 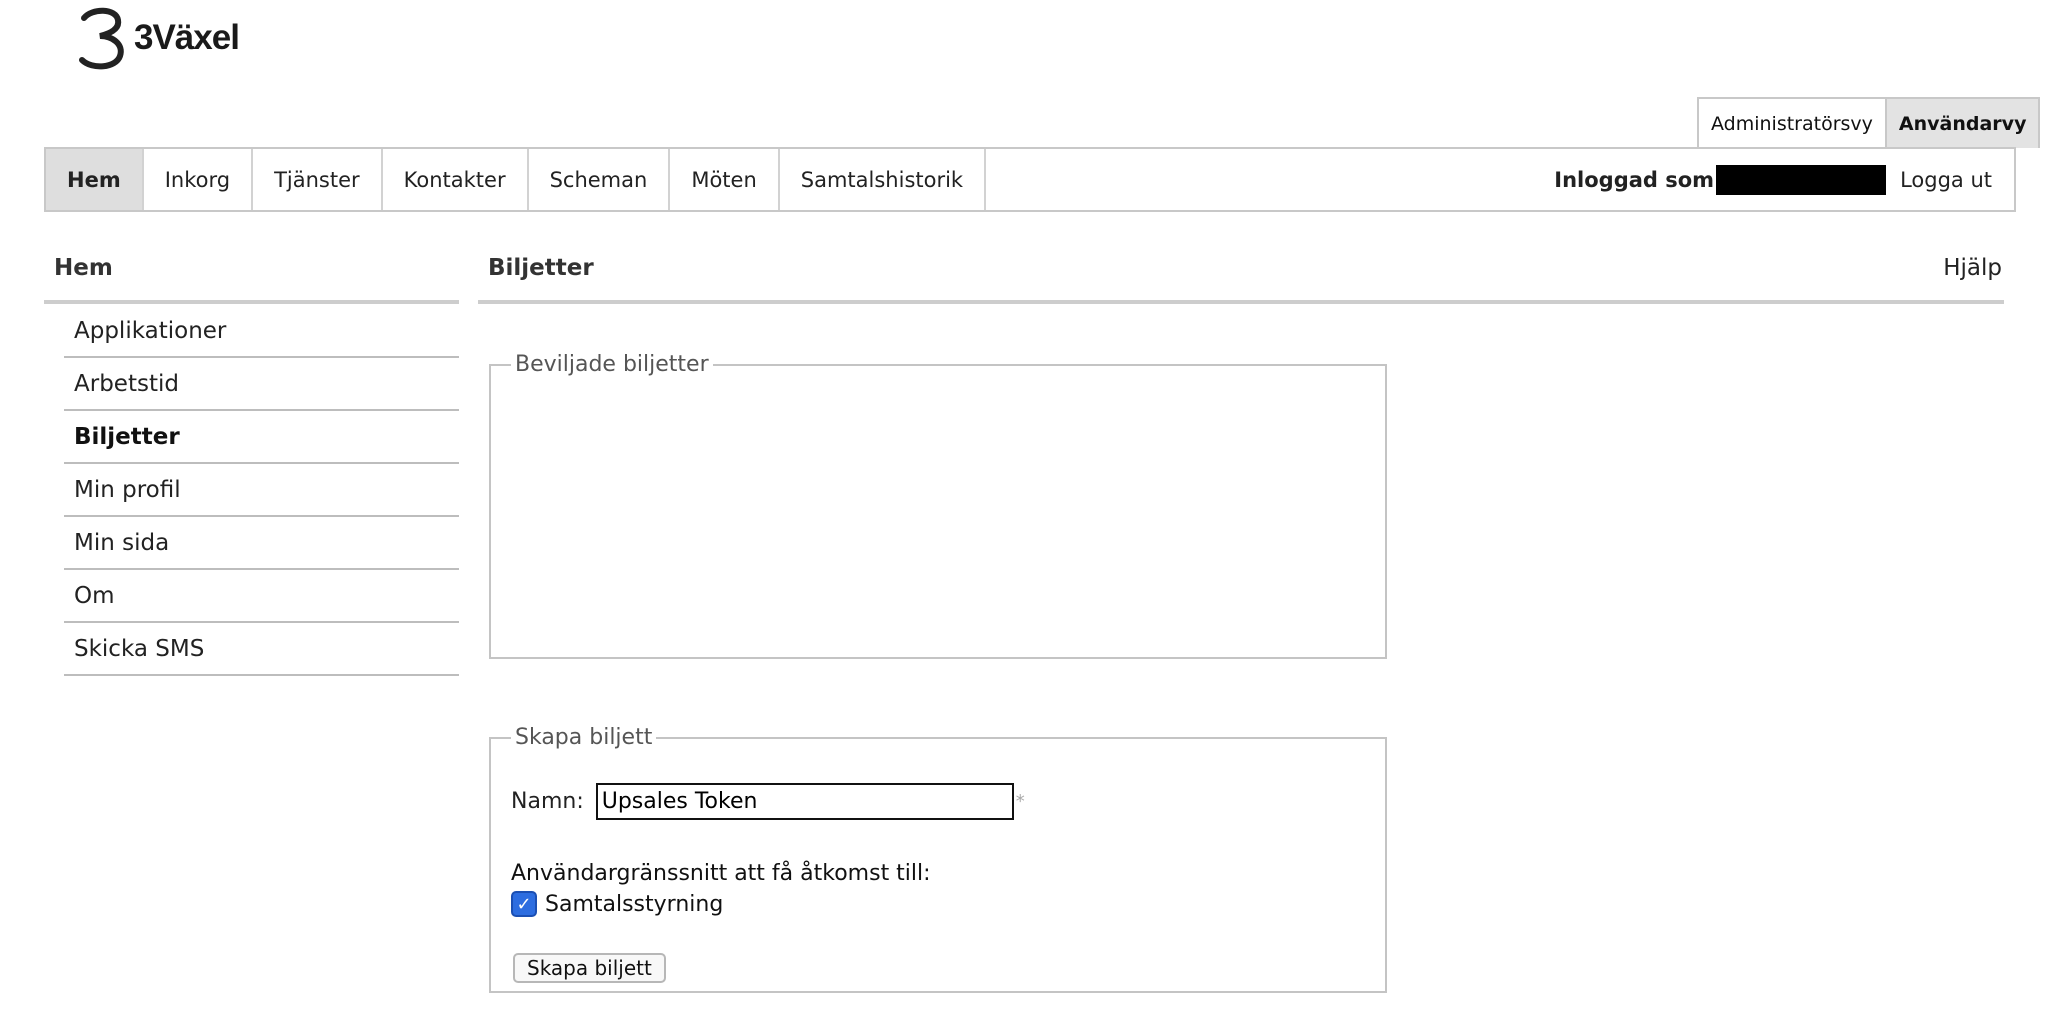 What do you see at coordinates (261, 384) in the screenshot?
I see `sidebar-item-arbetstid: Arbetstid` at bounding box center [261, 384].